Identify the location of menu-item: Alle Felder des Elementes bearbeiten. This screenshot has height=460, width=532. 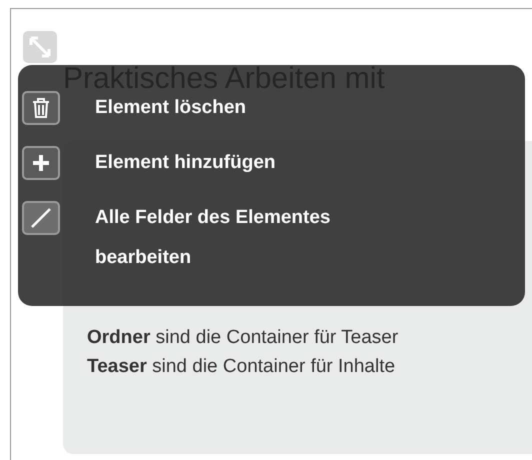
(245, 238).